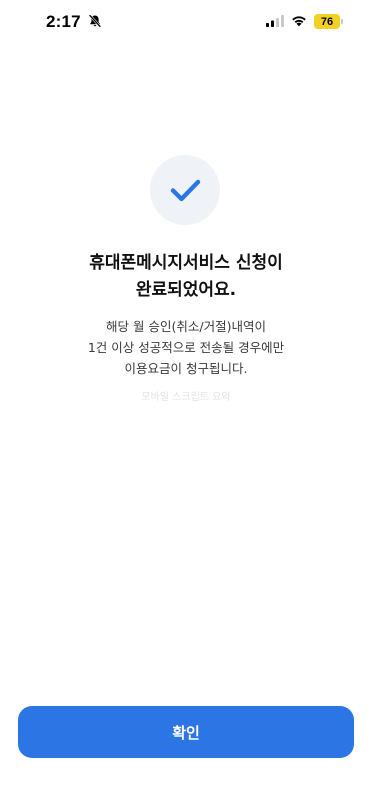 Image resolution: width=372 pixels, height=800 pixels. What do you see at coordinates (186, 277) in the screenshot?
I see `completion-title: 휴대폰메시지서비스 신청이 완료되었어요.` at bounding box center [186, 277].